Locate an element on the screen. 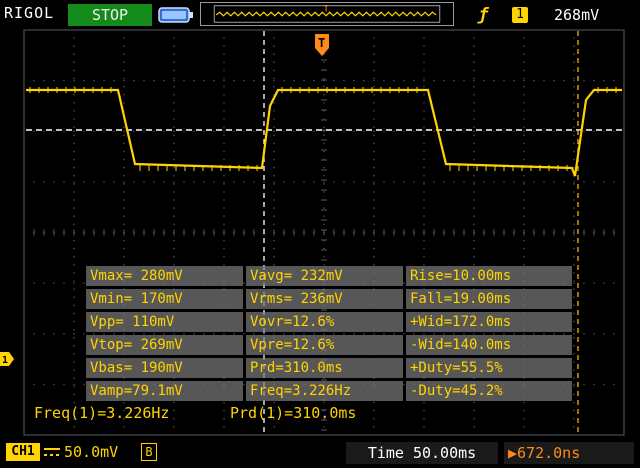  measurement-vovr: Vovr=12.6% is located at coordinates (324, 322).